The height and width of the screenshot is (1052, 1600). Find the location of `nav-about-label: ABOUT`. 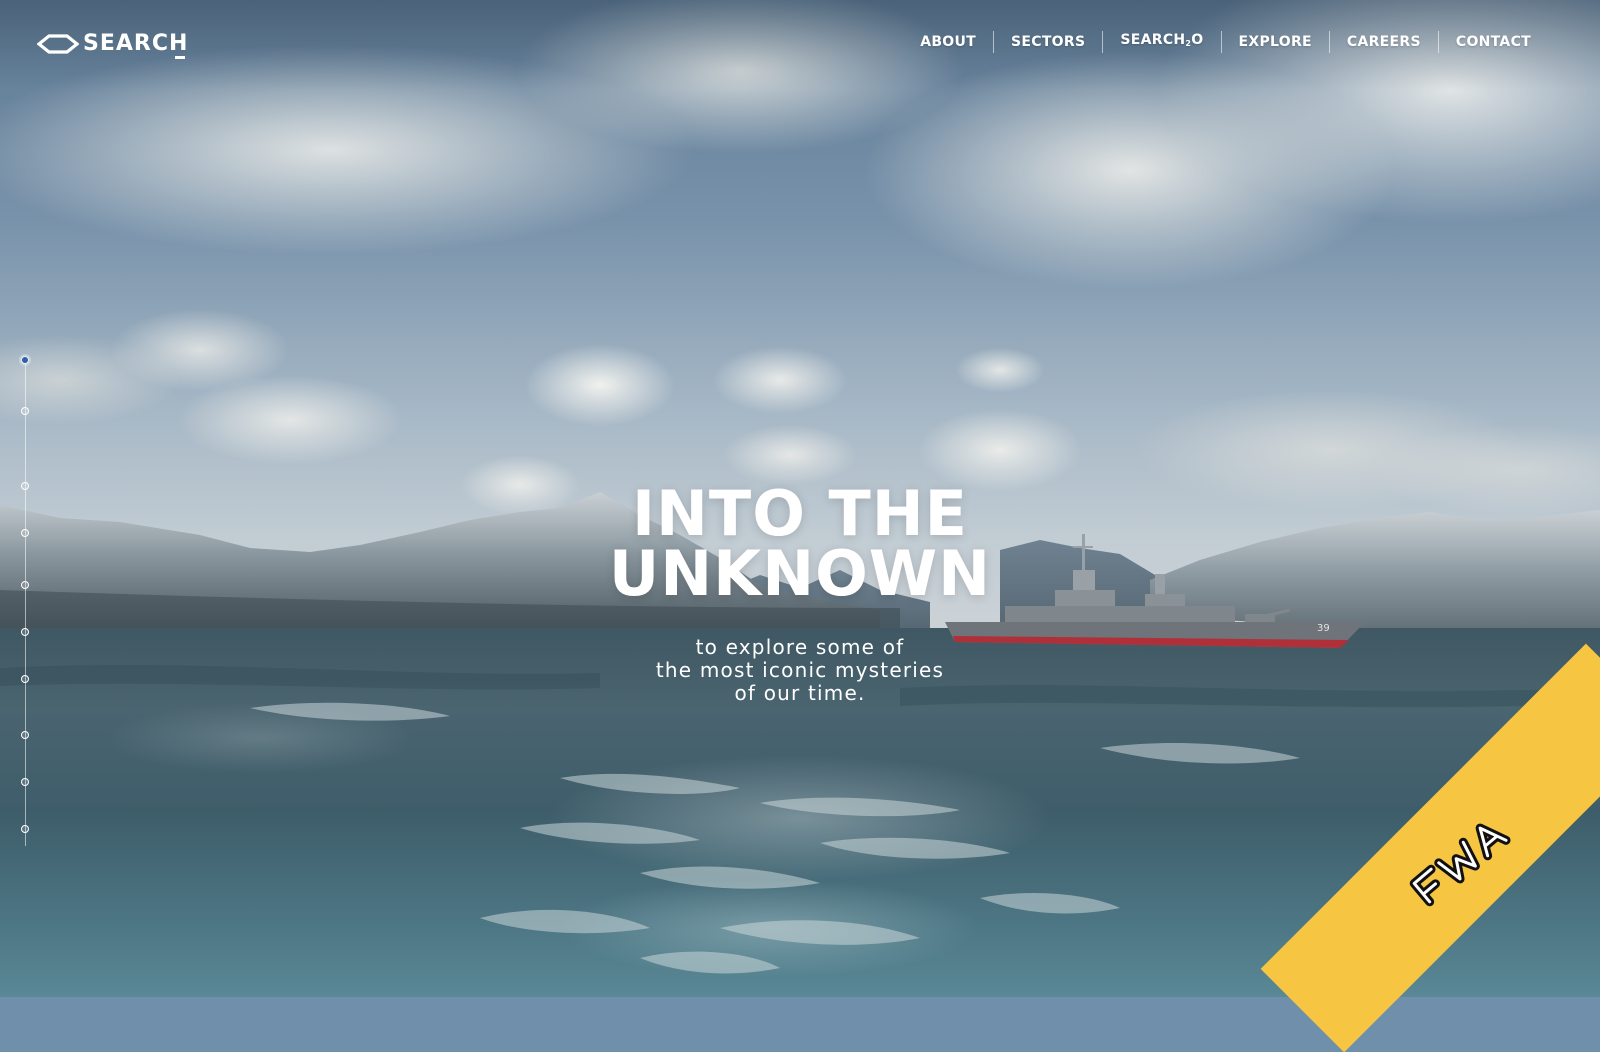

nav-about-label: ABOUT is located at coordinates (948, 42).